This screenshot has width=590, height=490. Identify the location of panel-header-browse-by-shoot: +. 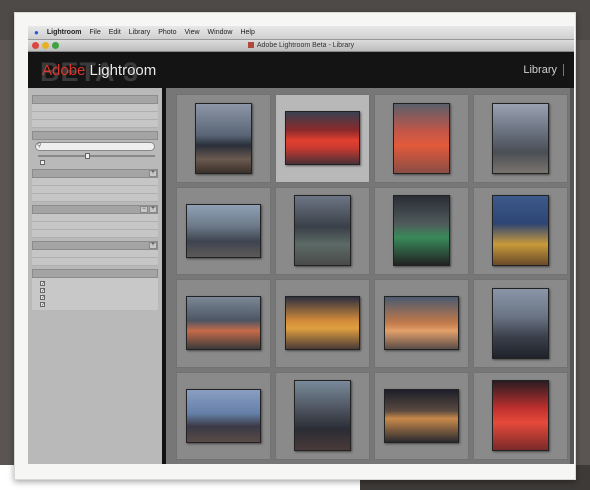
(95, 173).